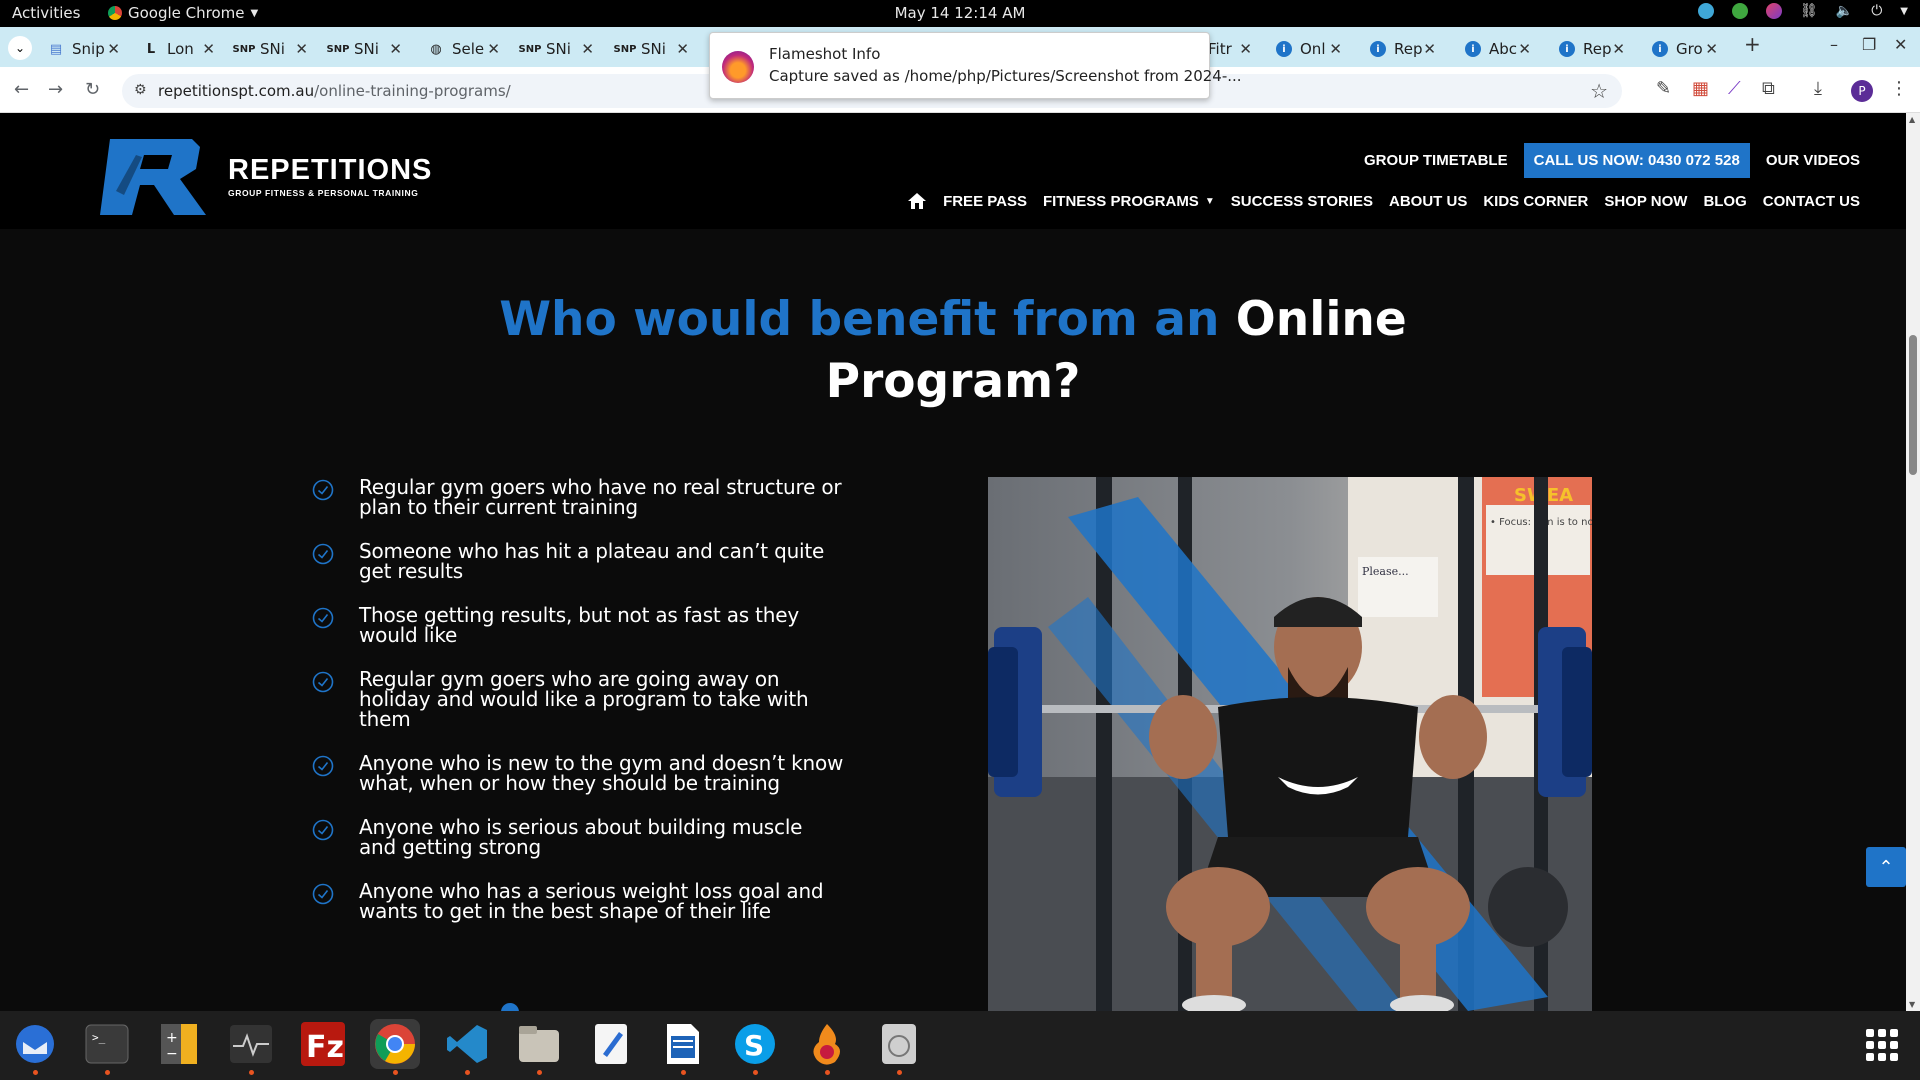  What do you see at coordinates (1734, 88) in the screenshot?
I see `pen-extension-icon: ⟋` at bounding box center [1734, 88].